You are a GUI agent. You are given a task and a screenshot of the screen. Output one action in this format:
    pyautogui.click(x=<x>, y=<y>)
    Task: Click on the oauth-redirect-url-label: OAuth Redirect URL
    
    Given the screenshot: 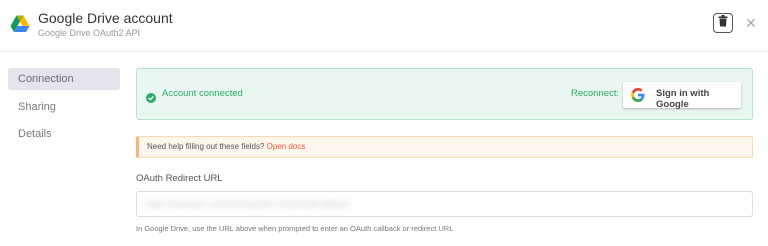 What is the action you would take?
    pyautogui.click(x=179, y=178)
    